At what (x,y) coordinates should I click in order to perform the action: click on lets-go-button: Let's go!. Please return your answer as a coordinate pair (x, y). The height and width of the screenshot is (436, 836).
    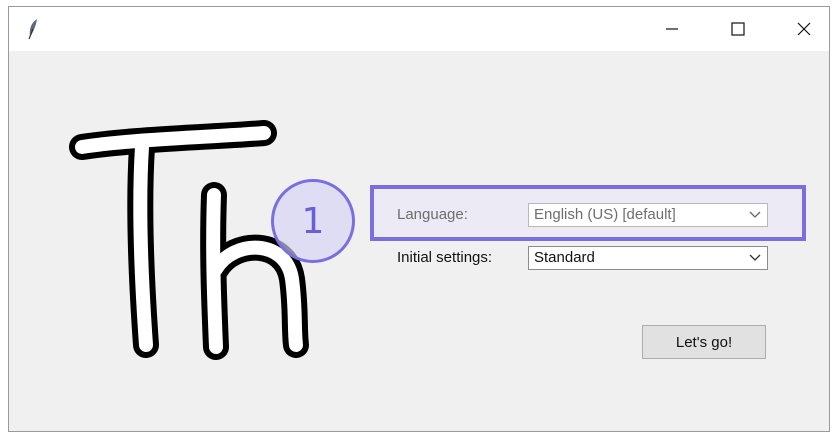
    Looking at the image, I should click on (704, 342).